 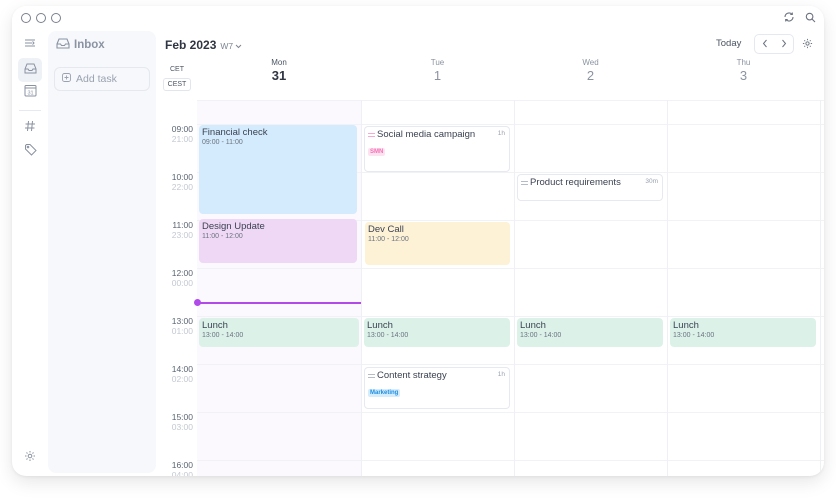 What do you see at coordinates (437, 388) in the screenshot?
I see `task-card: Content strategy 1h Marketing` at bounding box center [437, 388].